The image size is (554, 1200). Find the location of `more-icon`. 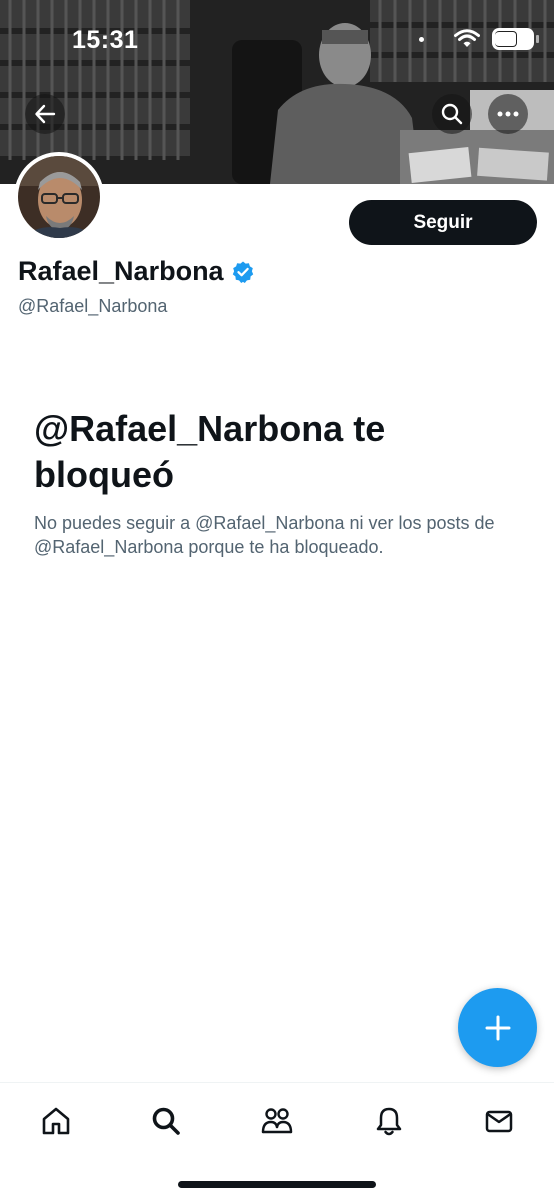

more-icon is located at coordinates (508, 114).